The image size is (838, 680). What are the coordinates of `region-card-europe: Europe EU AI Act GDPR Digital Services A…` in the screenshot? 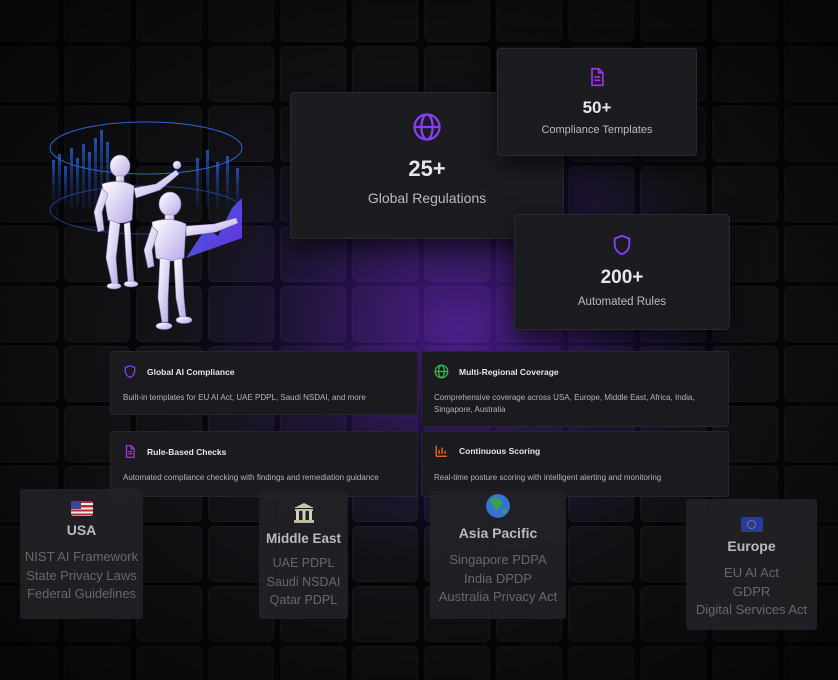 It's located at (751, 564).